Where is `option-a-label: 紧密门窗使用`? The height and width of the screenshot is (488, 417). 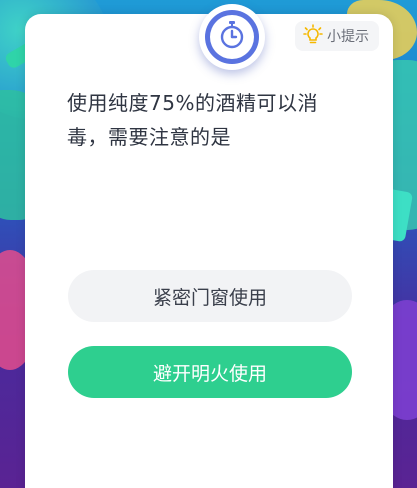
option-a-label: 紧密门窗使用 is located at coordinates (209, 297).